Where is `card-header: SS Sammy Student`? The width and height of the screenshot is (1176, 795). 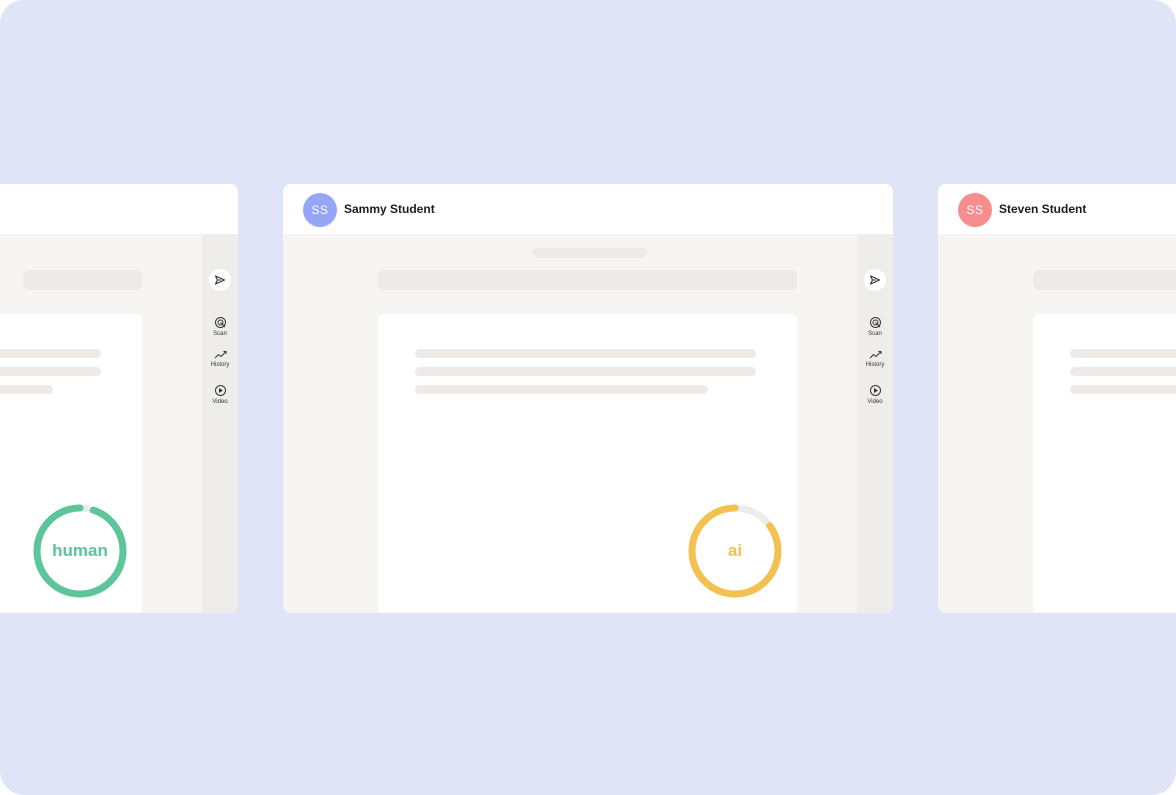 card-header: SS Sammy Student is located at coordinates (588, 209).